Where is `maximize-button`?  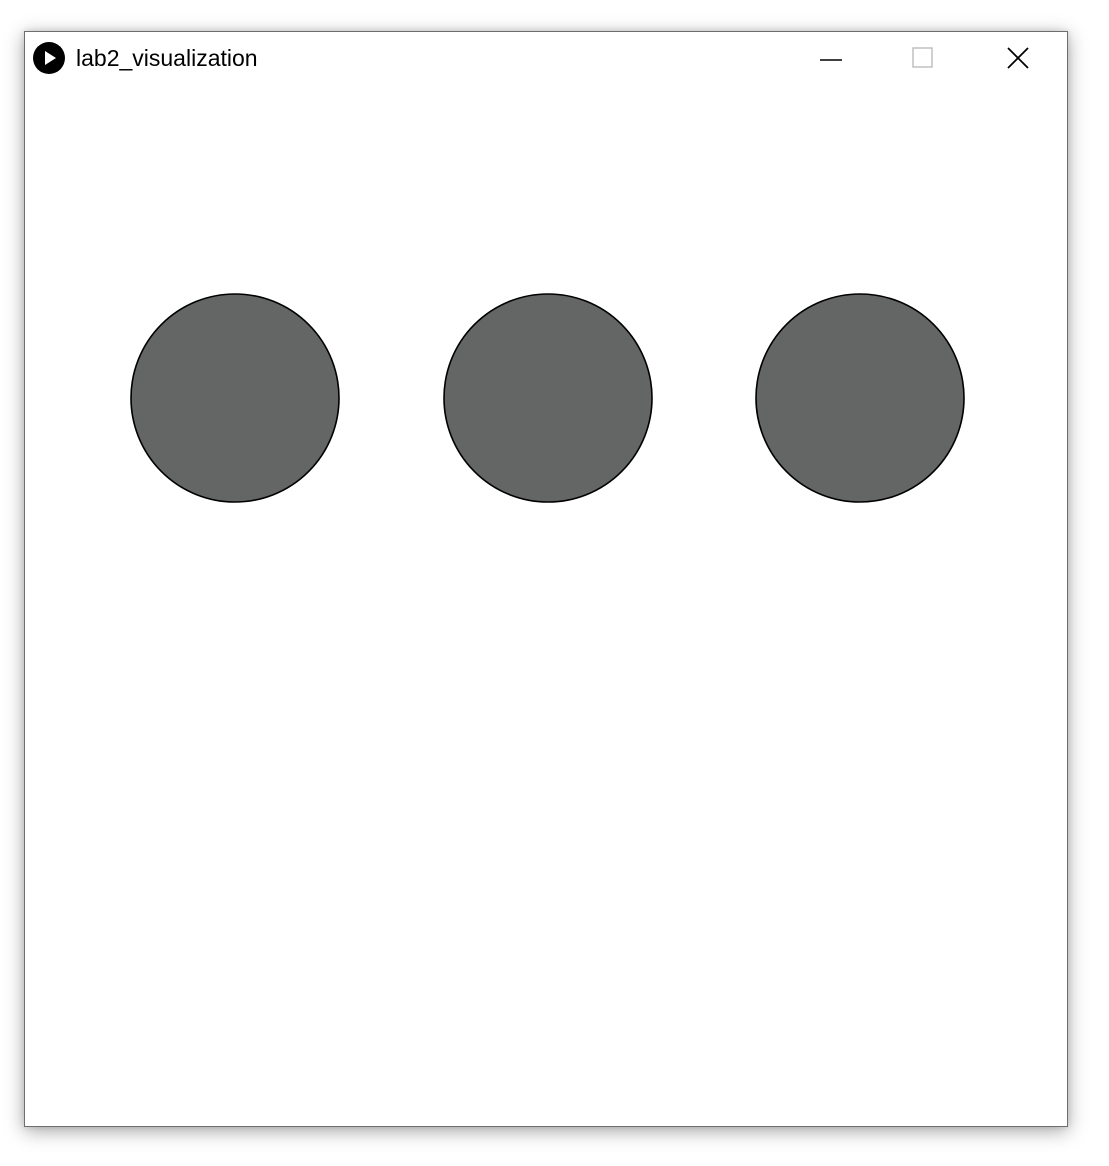 maximize-button is located at coordinates (923, 58).